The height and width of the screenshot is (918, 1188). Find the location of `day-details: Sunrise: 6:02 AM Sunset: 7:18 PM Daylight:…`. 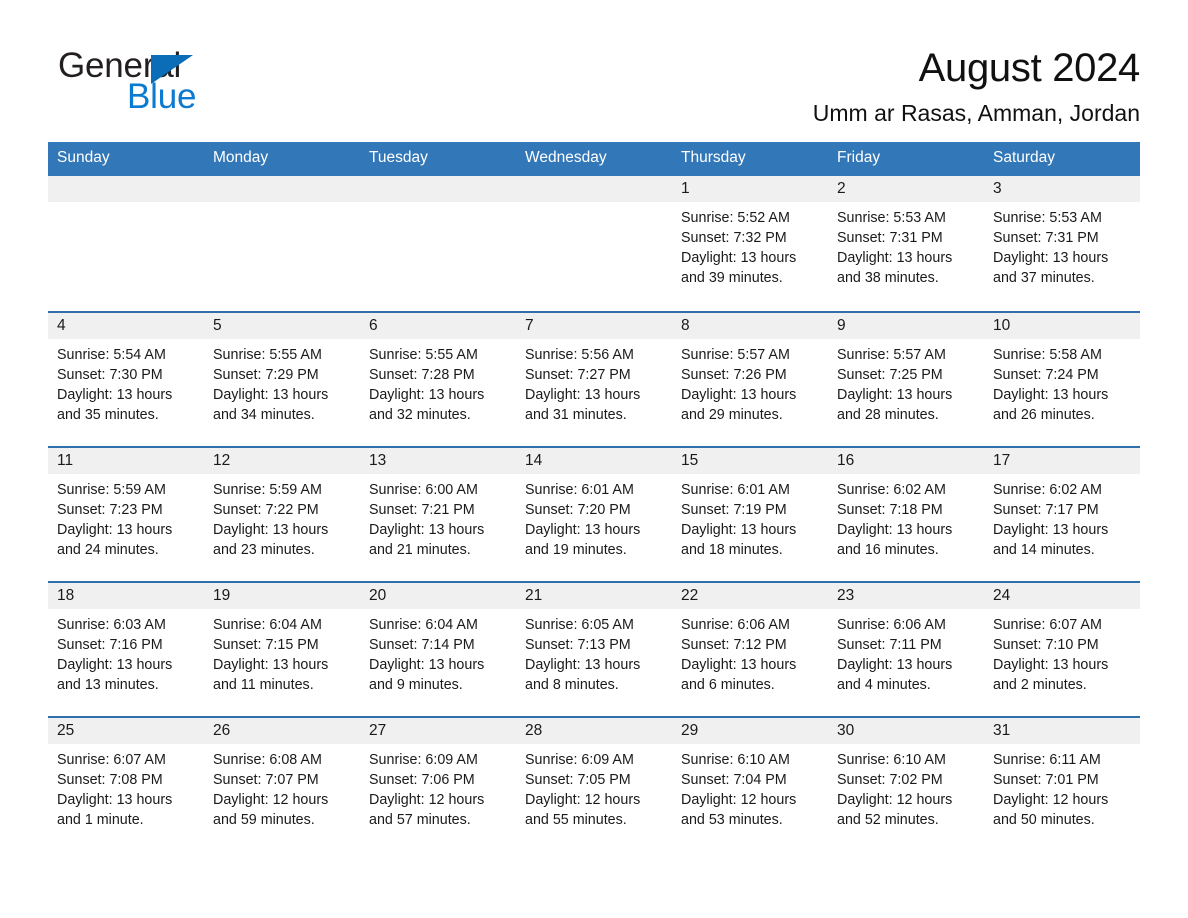

day-details: Sunrise: 6:02 AM Sunset: 7:18 PM Daylight:… is located at coordinates (906, 517).